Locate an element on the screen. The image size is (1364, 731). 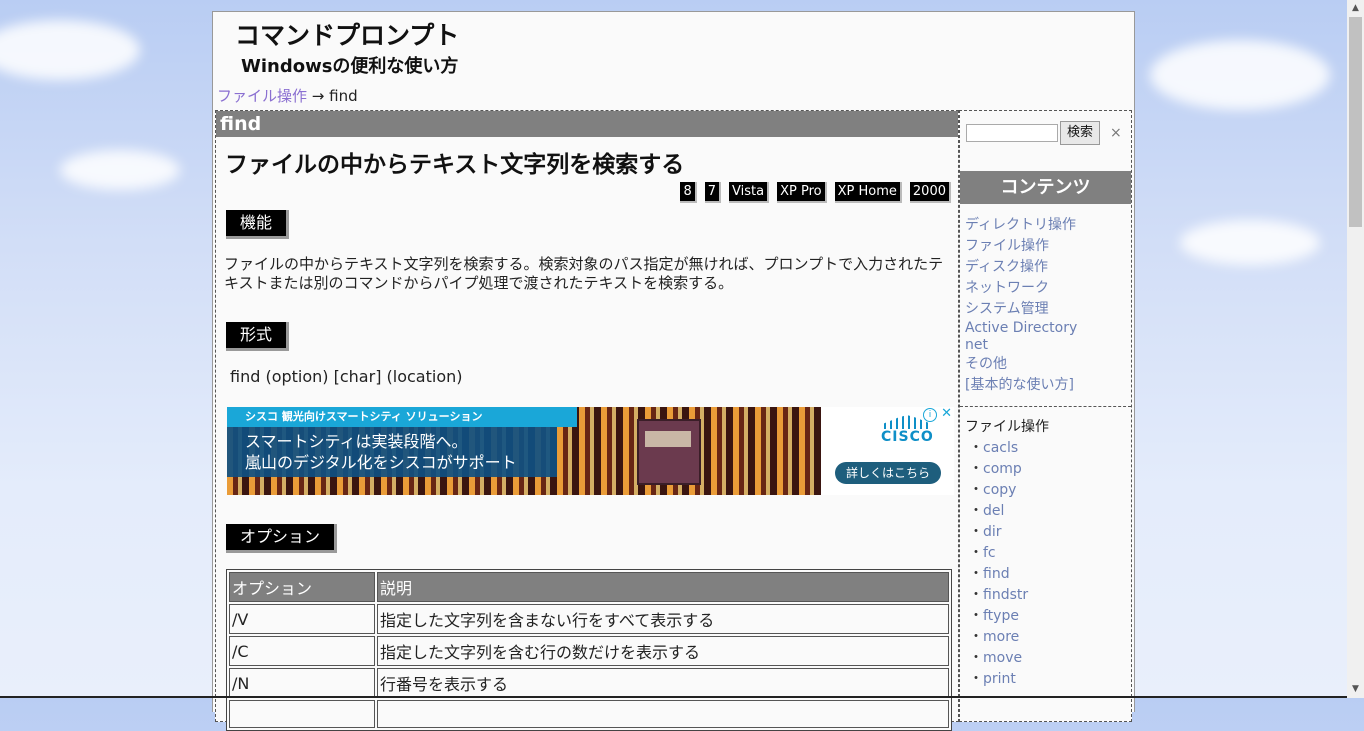
up-arrow-icon: ▲ is located at coordinates (1355, 8).